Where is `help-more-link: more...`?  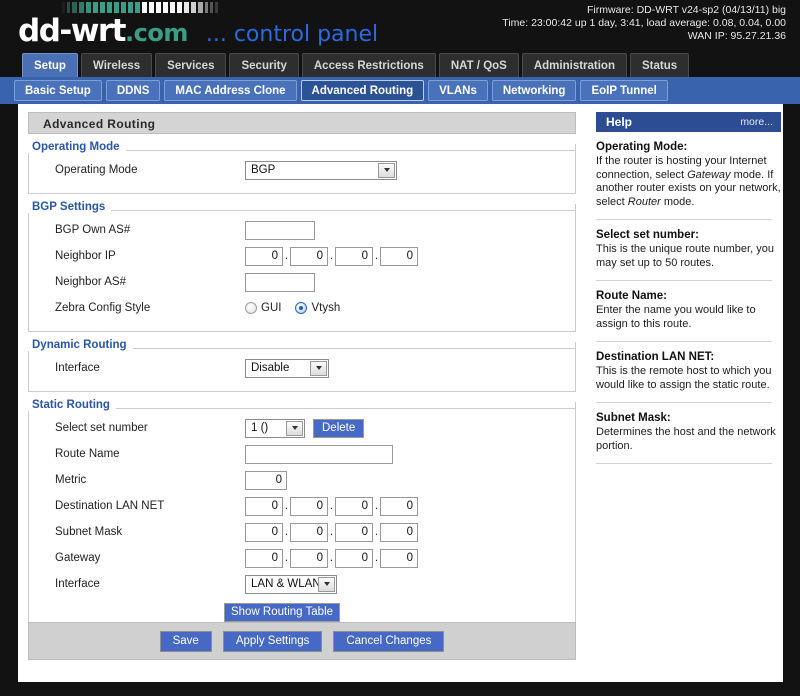 help-more-link: more... is located at coordinates (756, 122).